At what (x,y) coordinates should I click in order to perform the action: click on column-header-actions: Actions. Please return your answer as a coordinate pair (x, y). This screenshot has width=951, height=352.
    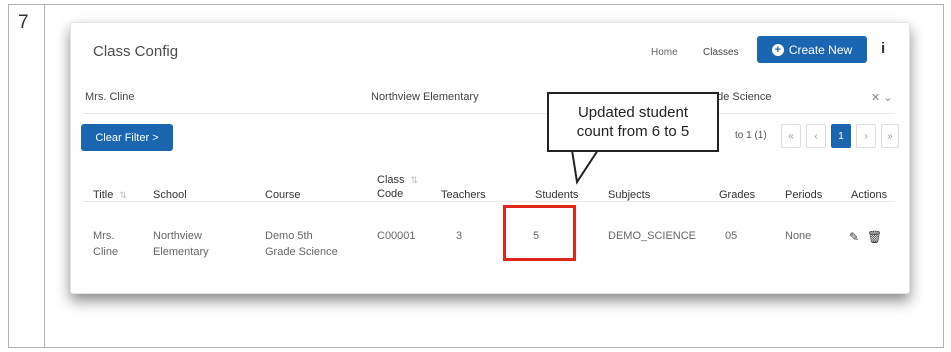
    Looking at the image, I should click on (869, 195).